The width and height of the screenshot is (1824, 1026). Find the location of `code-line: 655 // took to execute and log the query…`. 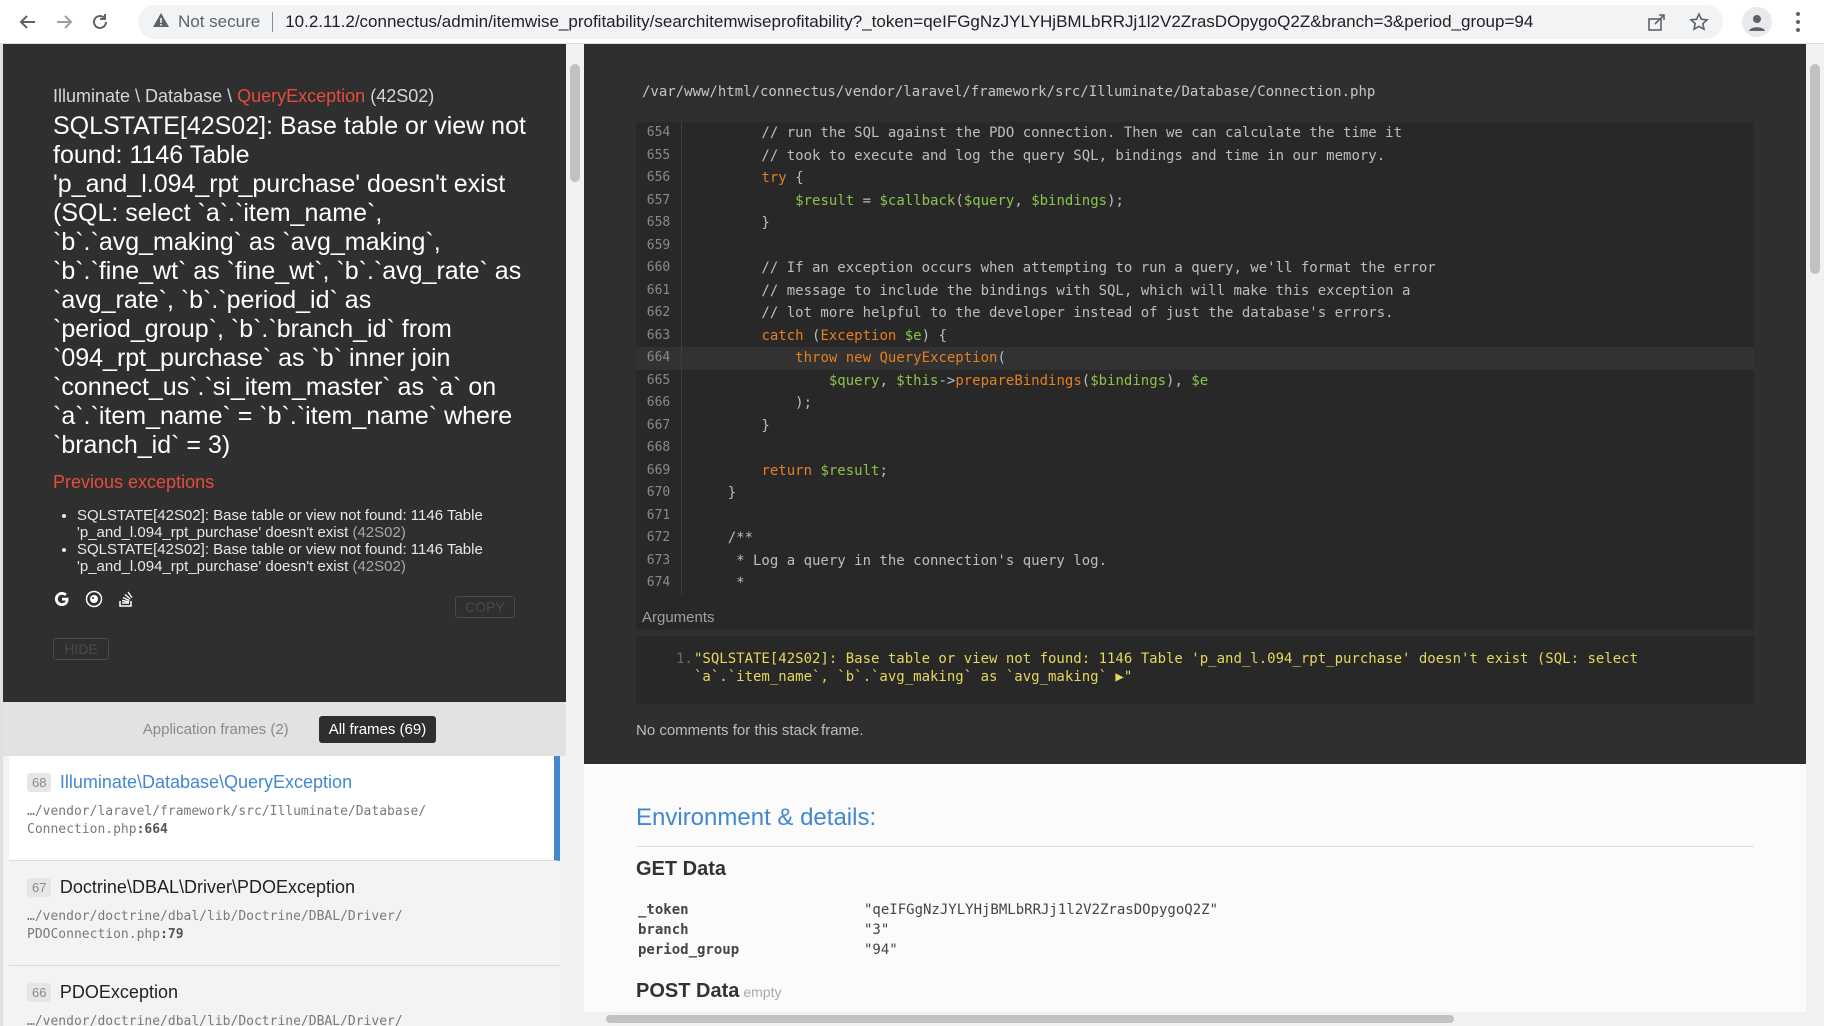

code-line: 655 // took to execute and log the query… is located at coordinates (1195, 155).